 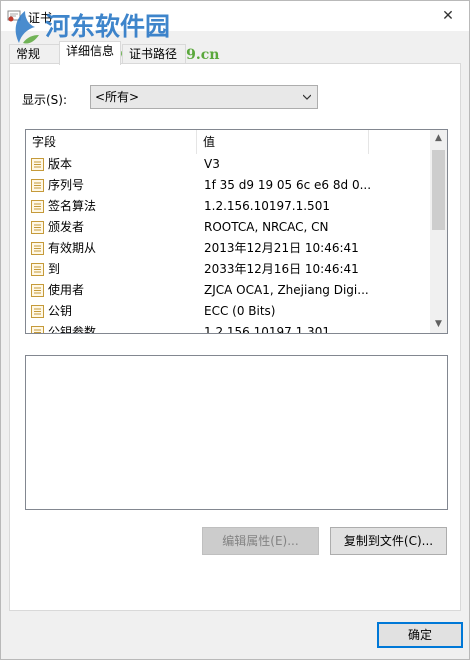 I want to click on field-value: 1.2.156.10197.1.501, so click(x=267, y=206).